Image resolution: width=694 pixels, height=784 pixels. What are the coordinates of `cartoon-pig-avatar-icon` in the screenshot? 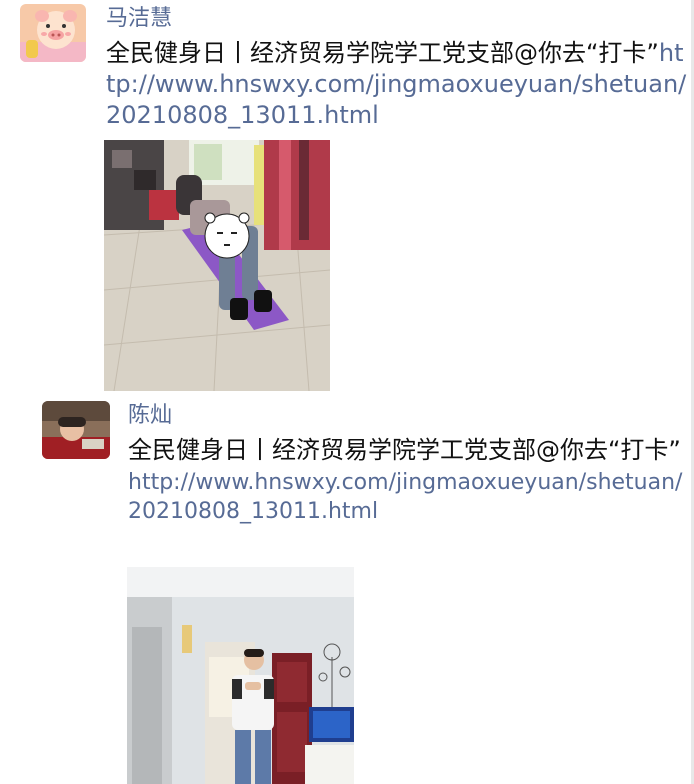 It's located at (53, 33).